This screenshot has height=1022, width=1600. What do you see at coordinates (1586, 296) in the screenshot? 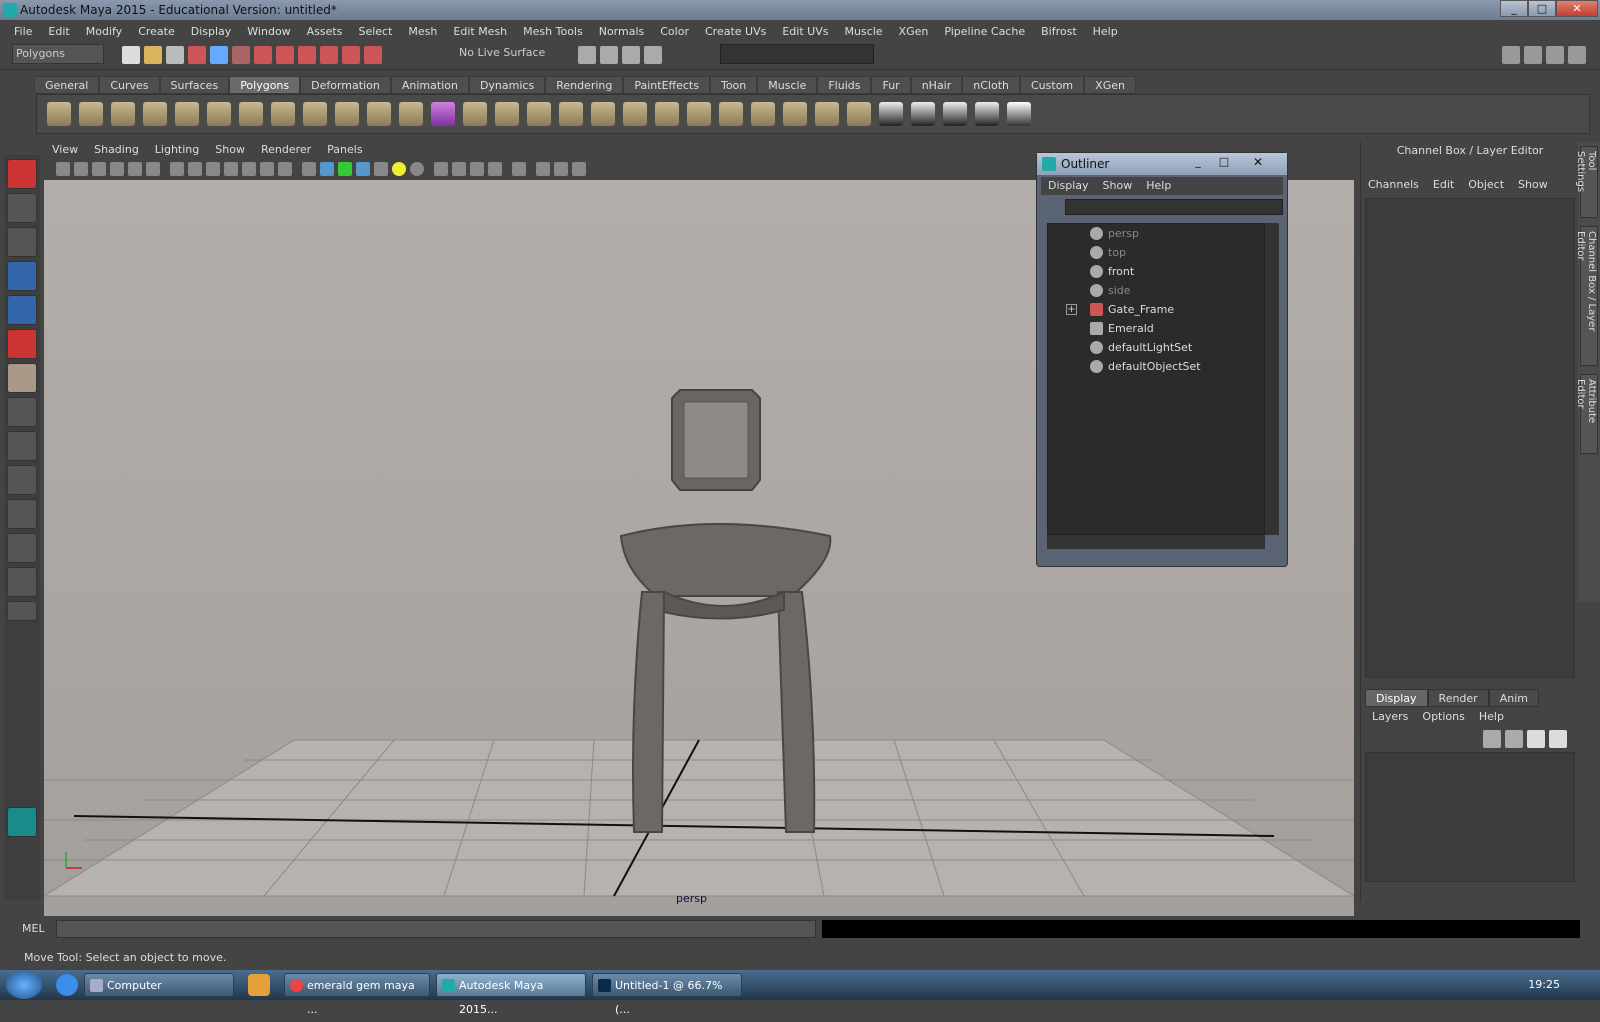
I see `side-tab-channel-box: Channel Box / Layer Editor` at bounding box center [1586, 296].